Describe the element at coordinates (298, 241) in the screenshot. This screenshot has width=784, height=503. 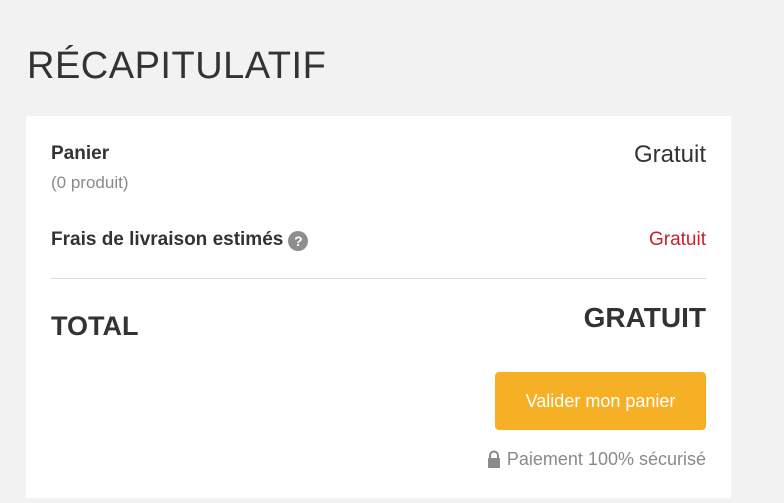
I see `help-icon: ?` at that location.